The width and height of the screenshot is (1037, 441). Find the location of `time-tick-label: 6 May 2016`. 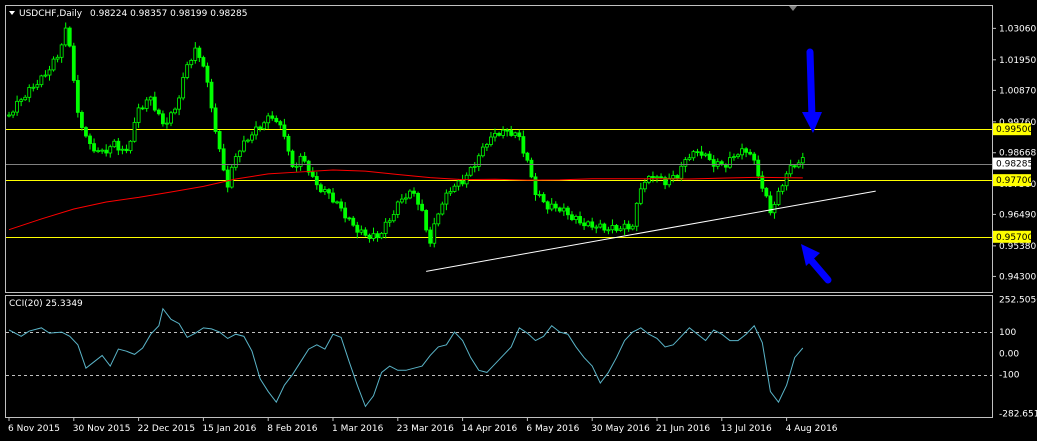

time-tick-label: 6 May 2016 is located at coordinates (552, 429).